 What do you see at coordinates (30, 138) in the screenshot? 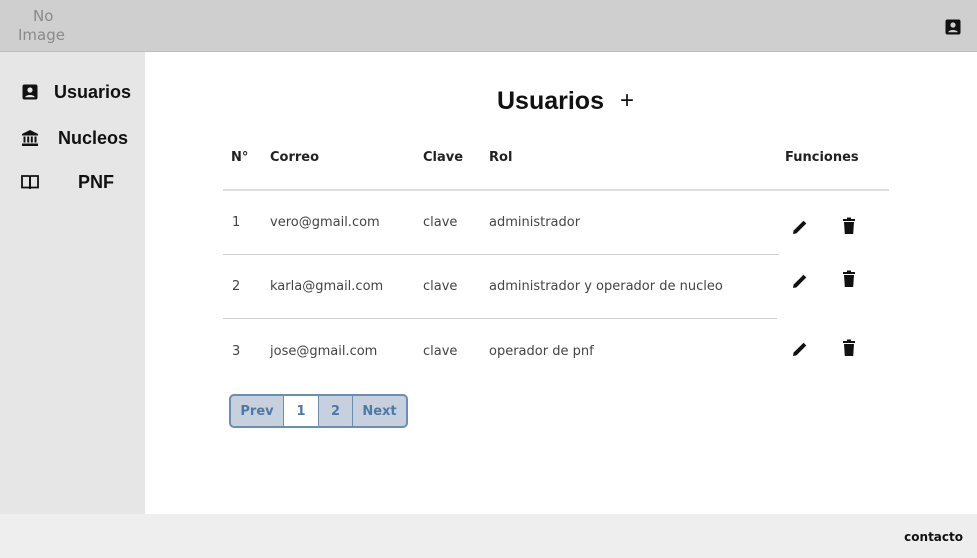
I see `bank-icon` at bounding box center [30, 138].